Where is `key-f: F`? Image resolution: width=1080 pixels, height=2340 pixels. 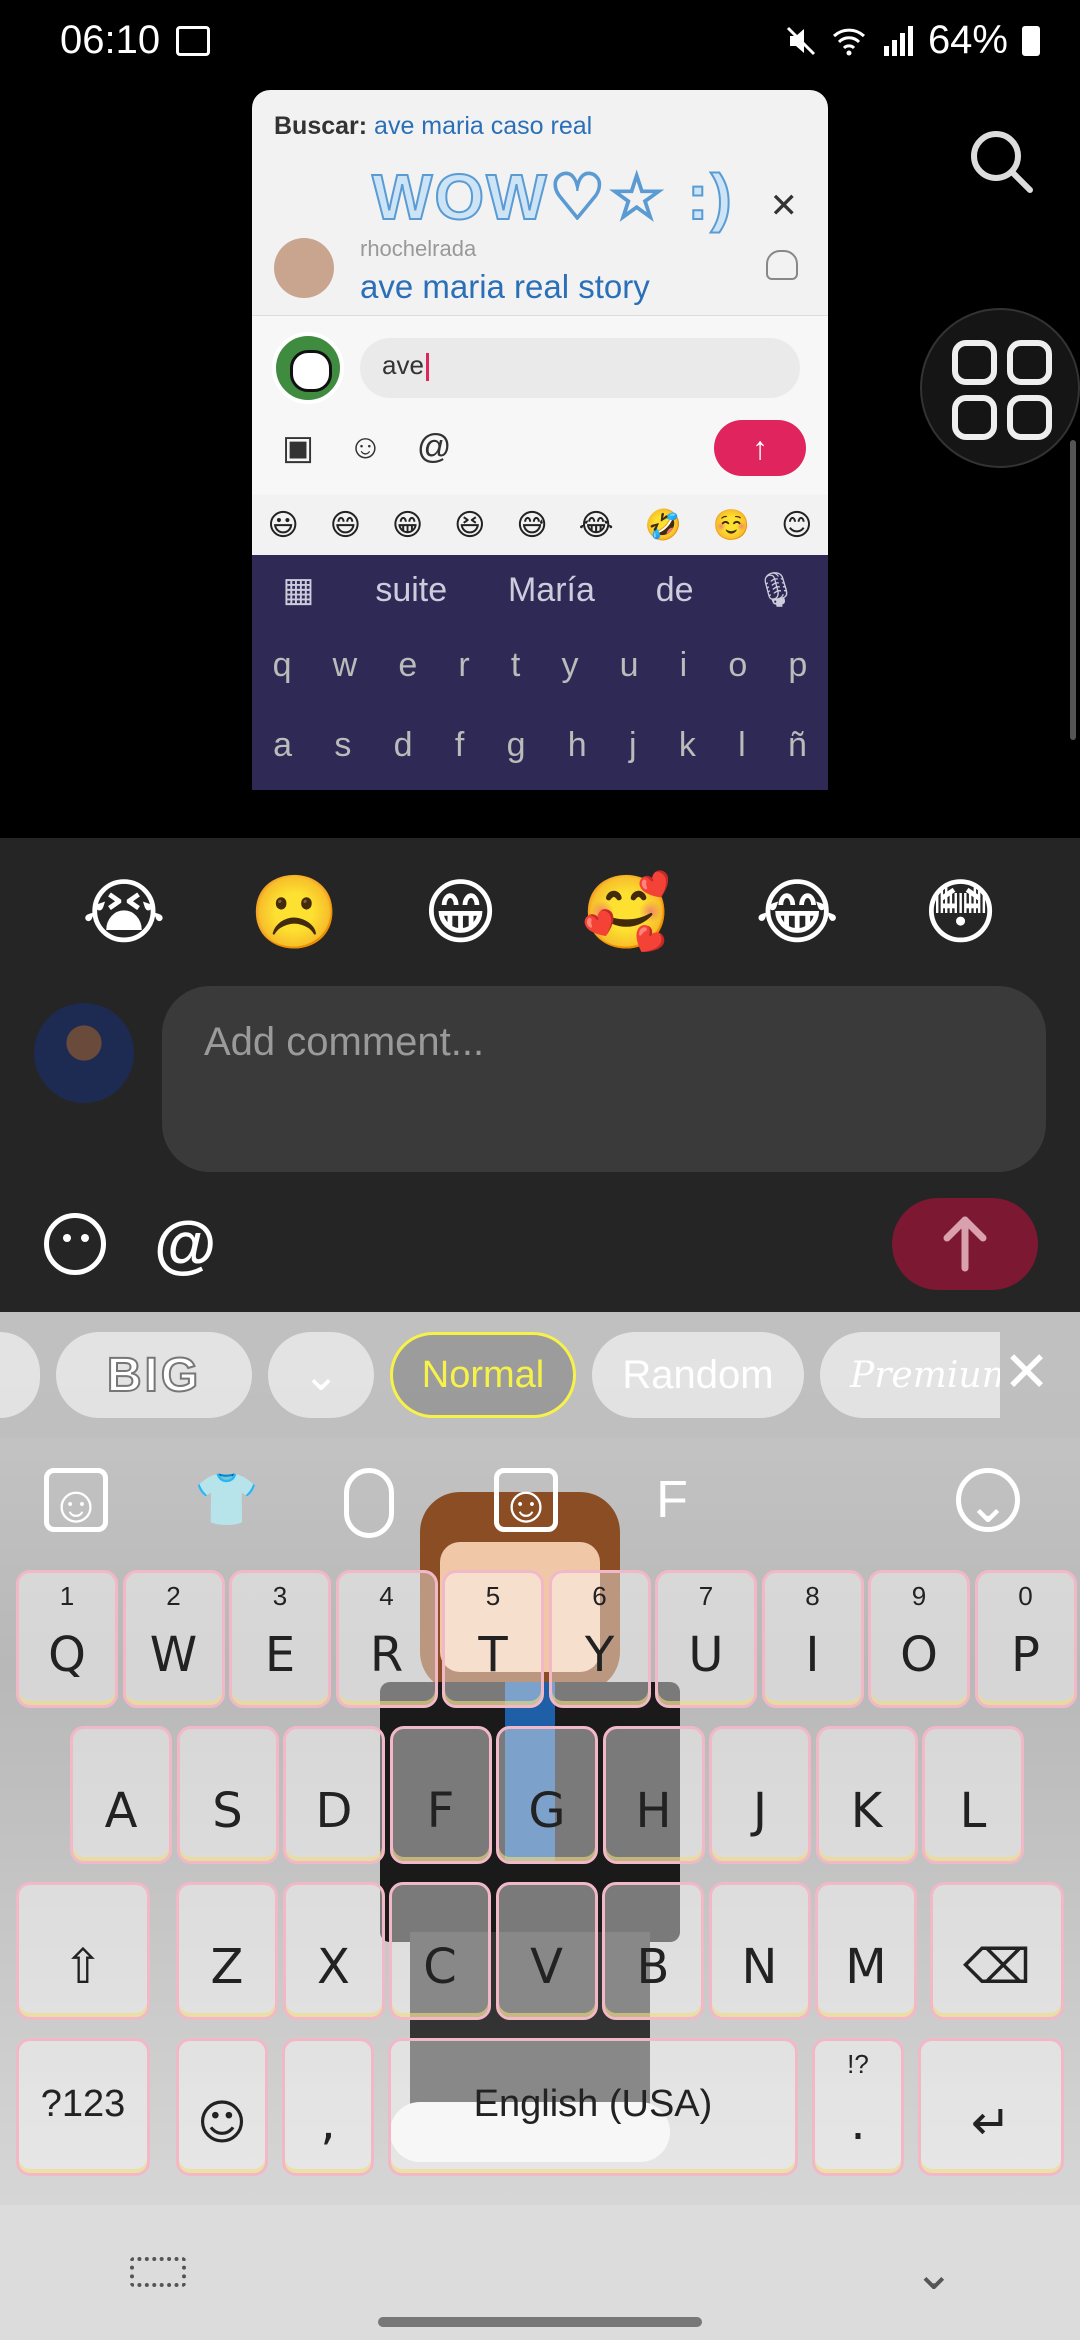 key-f: F is located at coordinates (440, 1795).